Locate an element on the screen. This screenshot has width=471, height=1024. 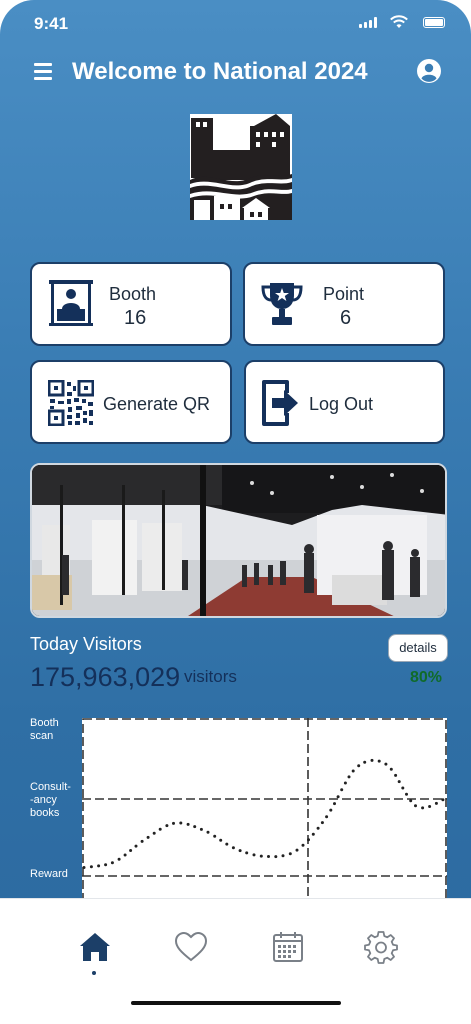
menu-icon is located at coordinates (43, 71).